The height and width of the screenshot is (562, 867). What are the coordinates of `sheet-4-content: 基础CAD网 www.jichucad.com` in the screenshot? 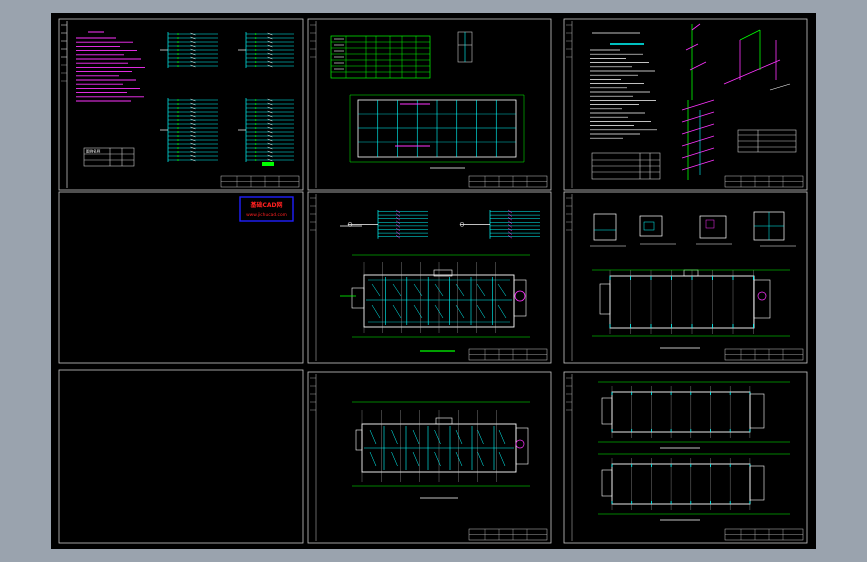 It's located at (266, 209).